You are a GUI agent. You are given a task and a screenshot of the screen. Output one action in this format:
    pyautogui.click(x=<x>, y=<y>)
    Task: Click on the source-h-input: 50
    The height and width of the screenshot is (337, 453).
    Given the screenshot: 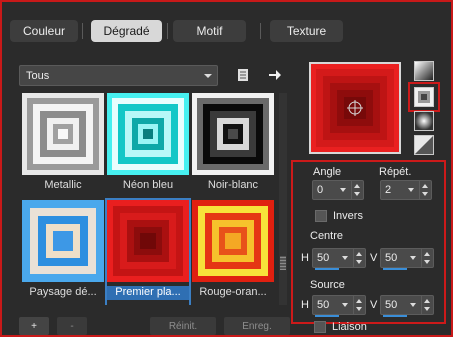 What is the action you would take?
    pyautogui.click(x=339, y=306)
    